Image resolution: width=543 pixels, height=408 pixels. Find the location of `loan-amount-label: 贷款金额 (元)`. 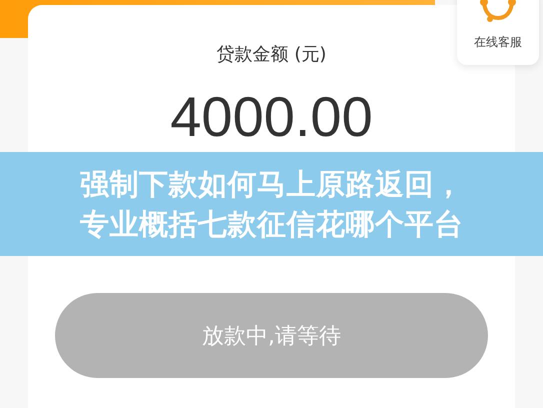

loan-amount-label: 贷款金额 (元) is located at coordinates (271, 55).